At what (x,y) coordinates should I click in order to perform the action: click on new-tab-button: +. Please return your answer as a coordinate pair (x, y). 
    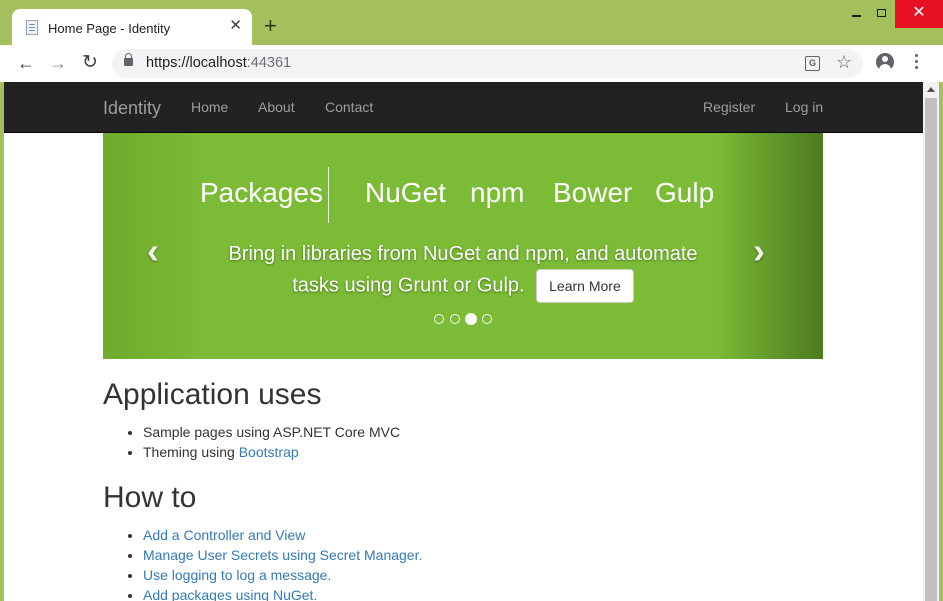
    Looking at the image, I should click on (270, 26).